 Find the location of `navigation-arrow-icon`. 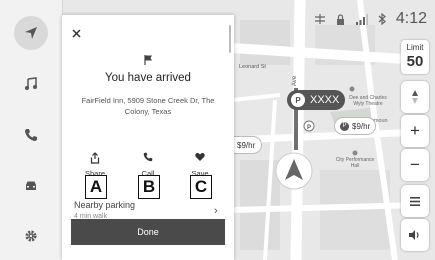

navigation-arrow-icon is located at coordinates (31, 33).